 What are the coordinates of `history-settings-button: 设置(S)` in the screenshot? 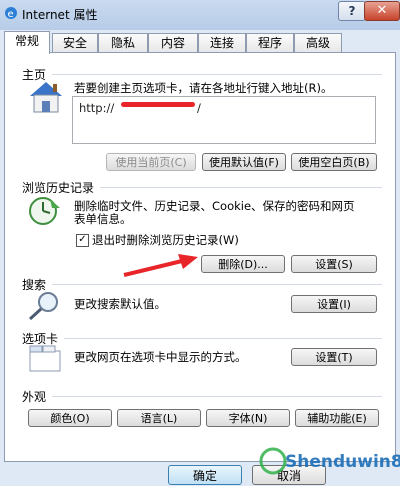 It's located at (334, 264).